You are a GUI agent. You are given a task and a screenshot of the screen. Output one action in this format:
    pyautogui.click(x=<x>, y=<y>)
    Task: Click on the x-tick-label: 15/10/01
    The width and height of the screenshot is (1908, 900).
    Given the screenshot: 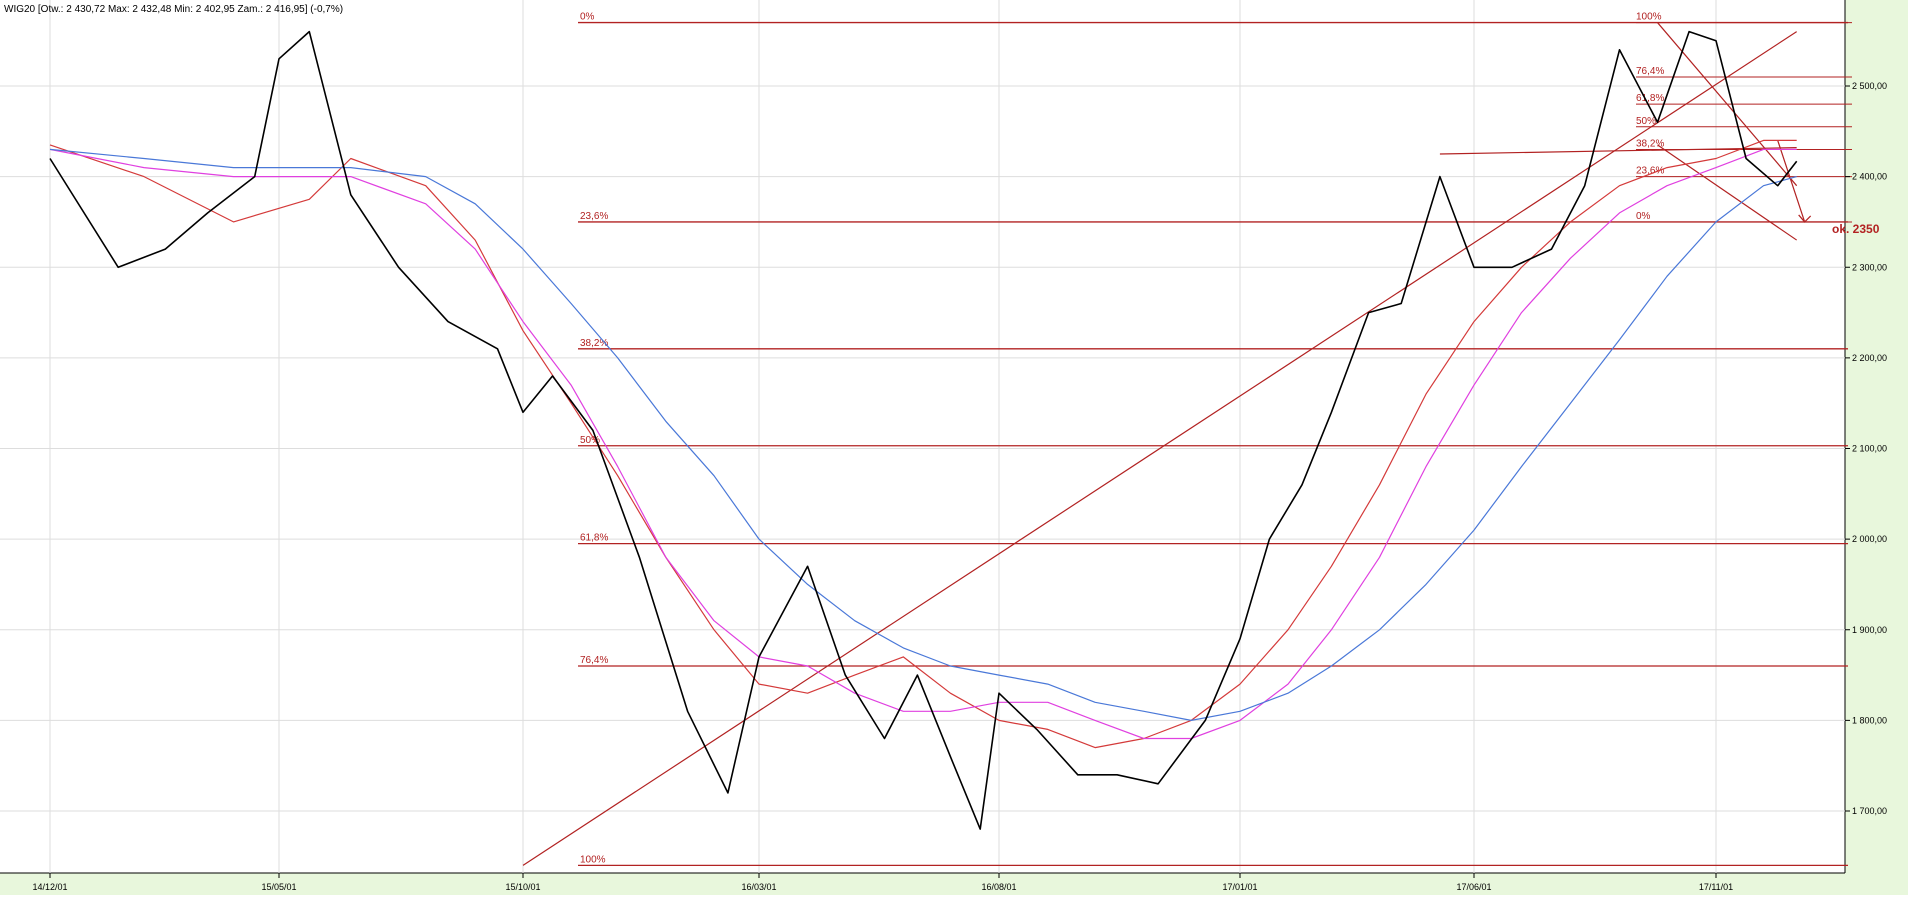 What is the action you would take?
    pyautogui.click(x=522, y=887)
    